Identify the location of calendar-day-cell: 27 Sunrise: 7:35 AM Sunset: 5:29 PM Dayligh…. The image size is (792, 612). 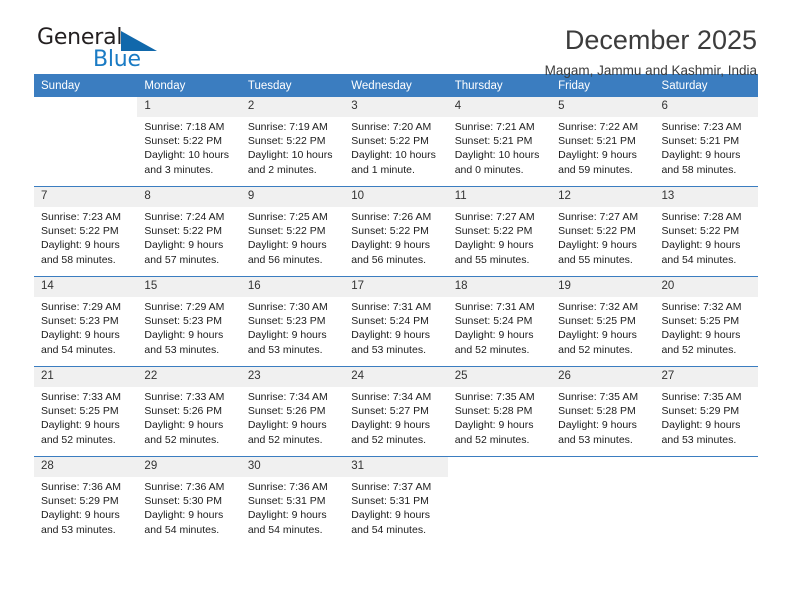
(706, 411).